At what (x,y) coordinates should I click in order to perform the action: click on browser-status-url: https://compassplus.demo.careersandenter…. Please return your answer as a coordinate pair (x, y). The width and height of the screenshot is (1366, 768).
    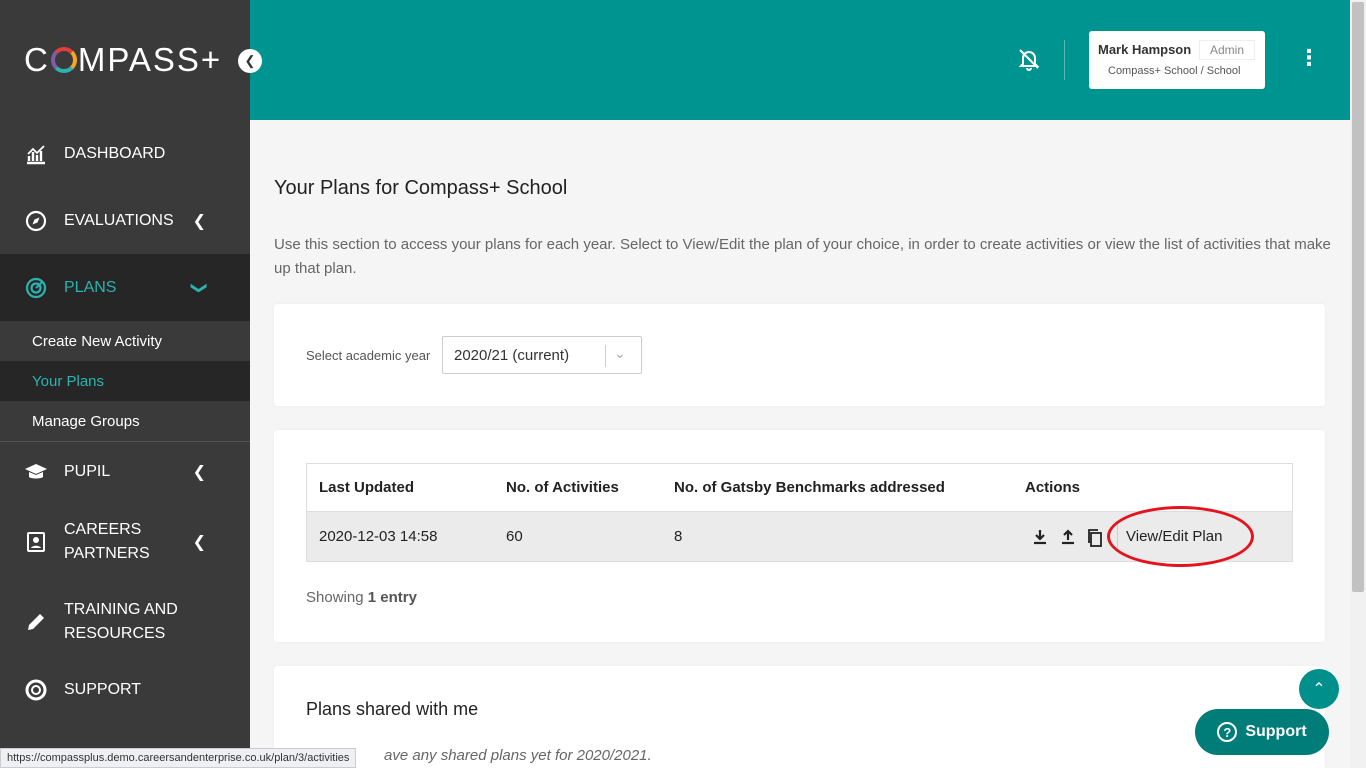
    Looking at the image, I should click on (178, 758).